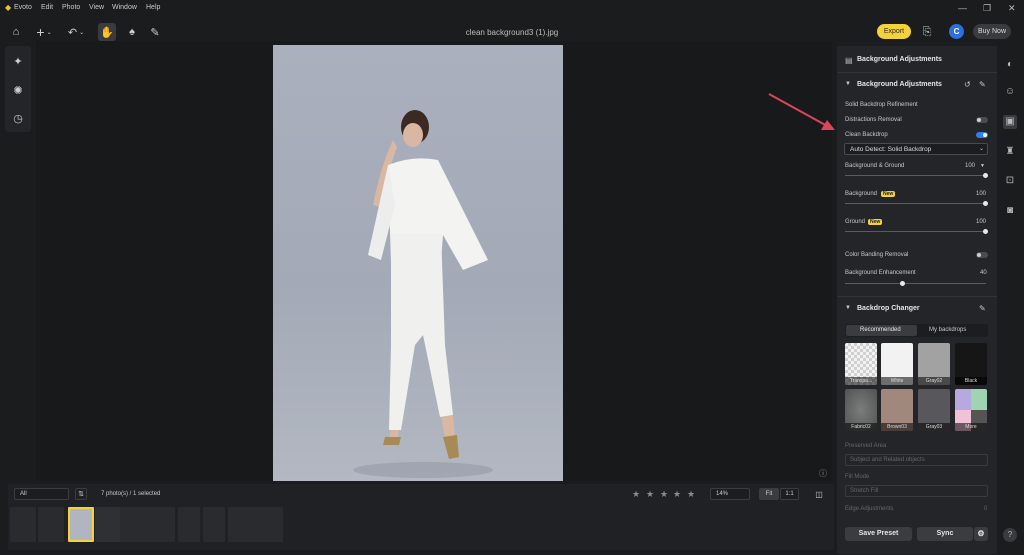 This screenshot has height=555, width=1024. Describe the element at coordinates (987, 8) in the screenshot. I see `restore-icon: ❐` at that location.